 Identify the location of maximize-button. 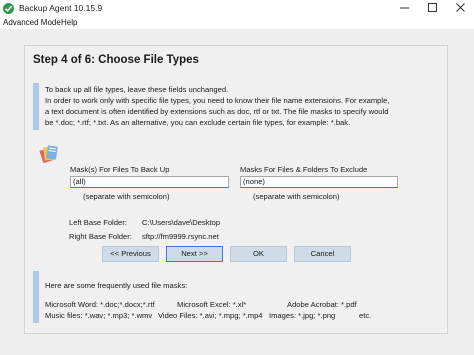
(432, 8).